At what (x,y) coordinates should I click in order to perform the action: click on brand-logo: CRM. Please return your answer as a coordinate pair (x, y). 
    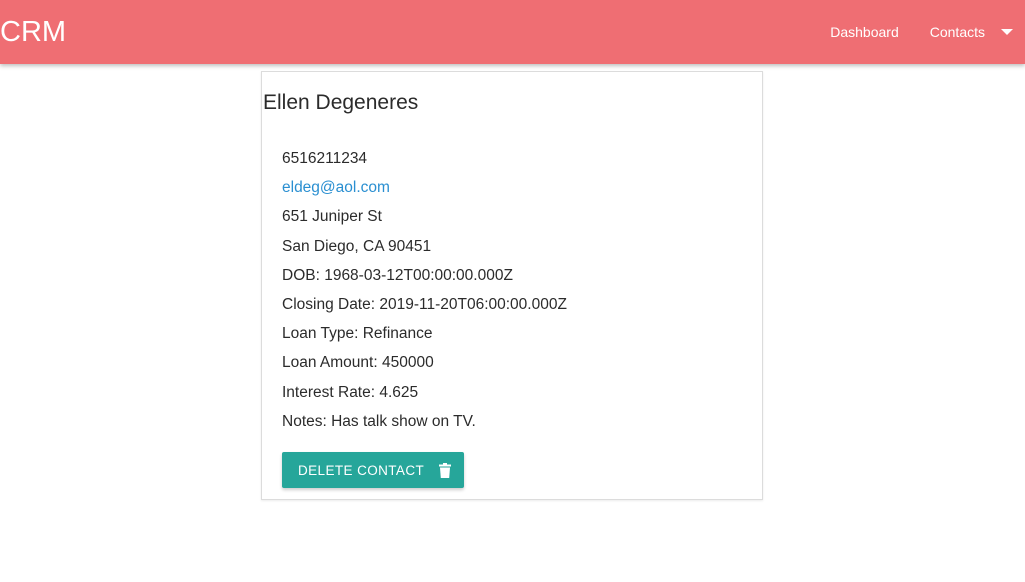
    Looking at the image, I should click on (33, 32).